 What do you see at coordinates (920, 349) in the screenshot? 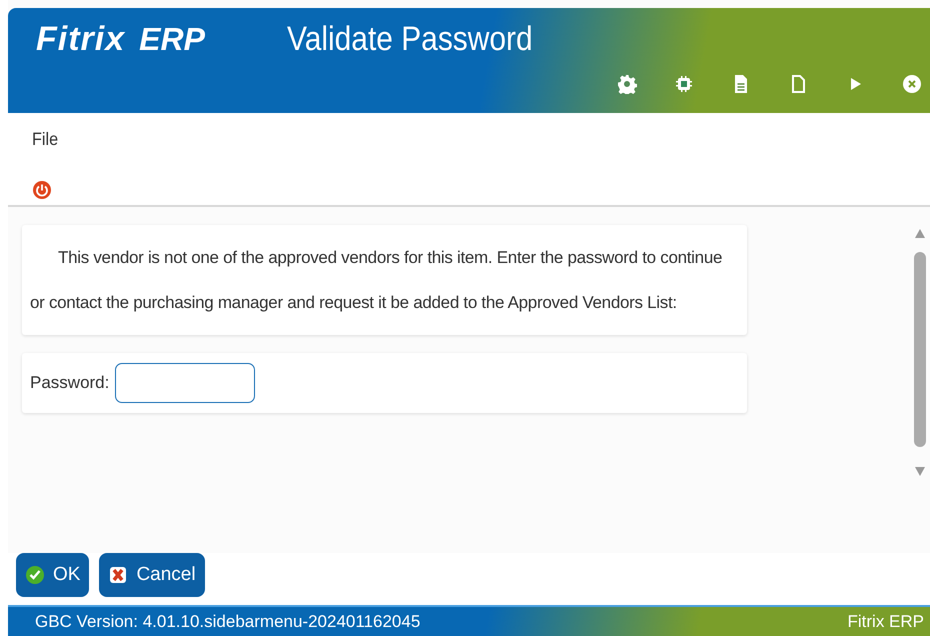
I see `scrollbar-thumb` at bounding box center [920, 349].